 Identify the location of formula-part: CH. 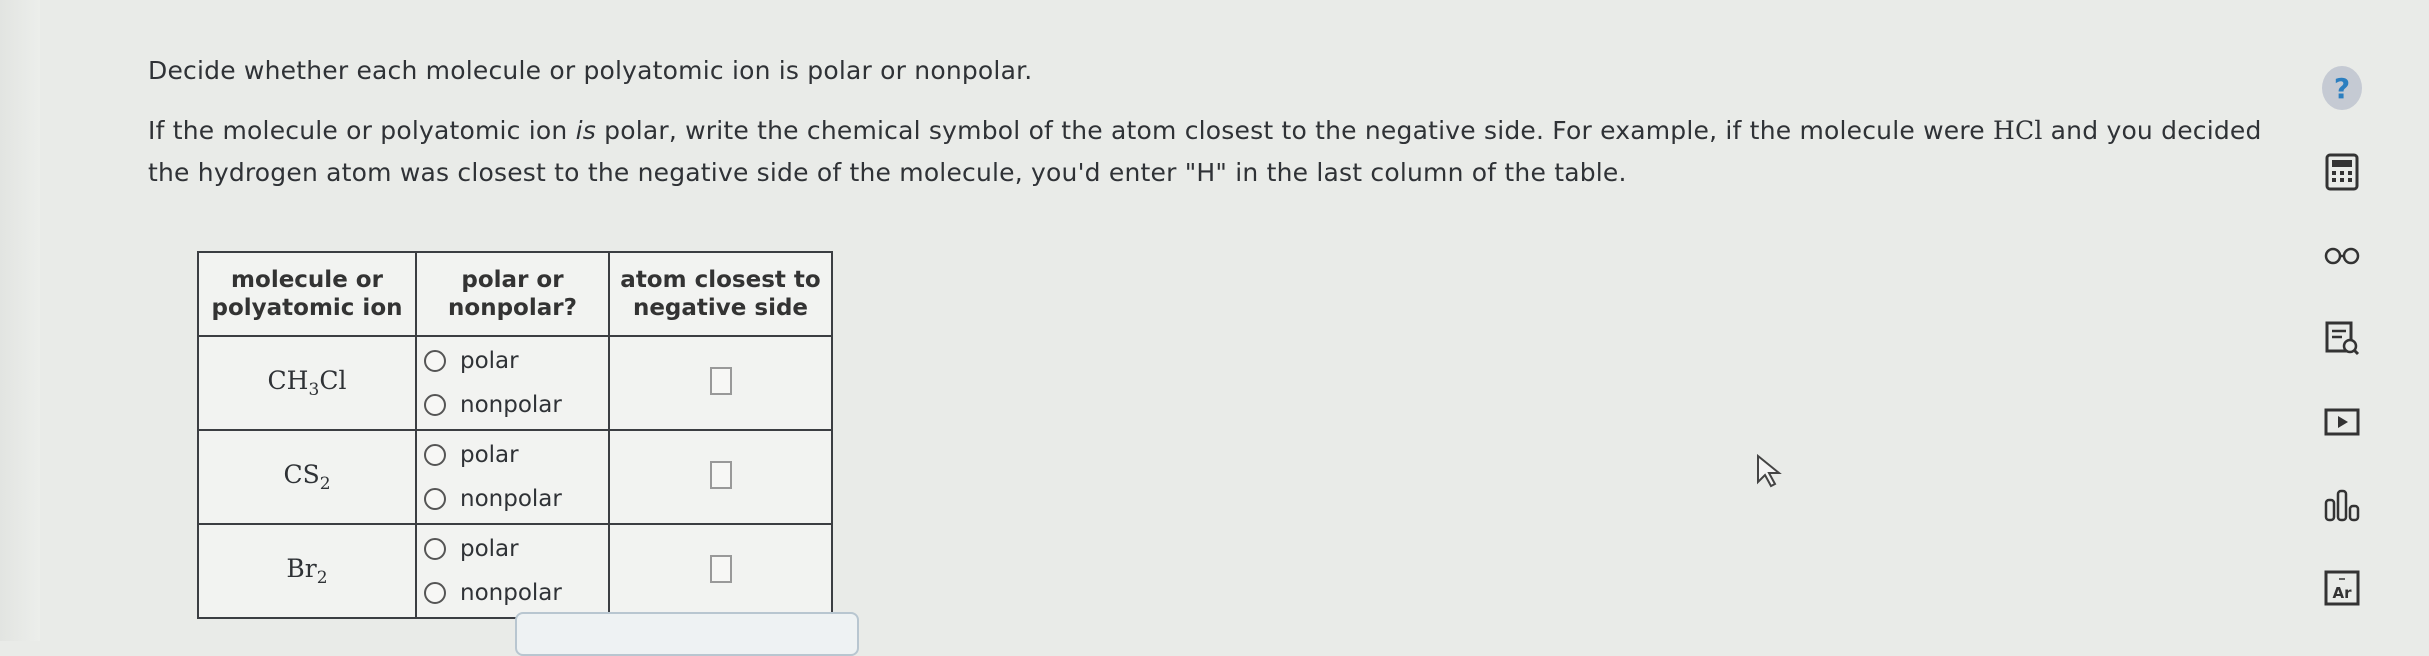
(288, 380).